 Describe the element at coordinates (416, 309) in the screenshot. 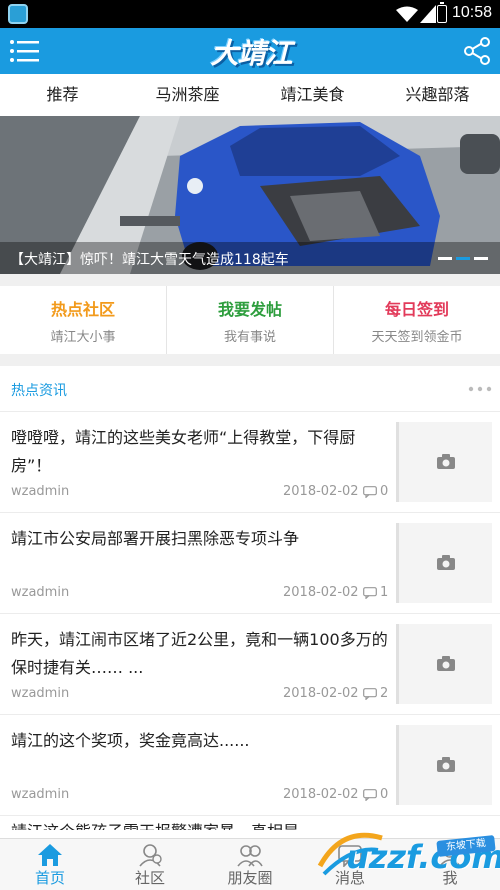

I see `daily-checkin-title: 每日签到` at that location.